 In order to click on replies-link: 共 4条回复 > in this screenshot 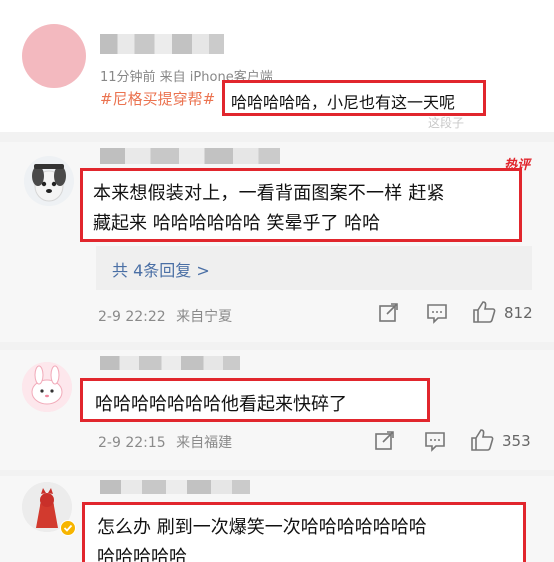, I will do `click(314, 268)`.